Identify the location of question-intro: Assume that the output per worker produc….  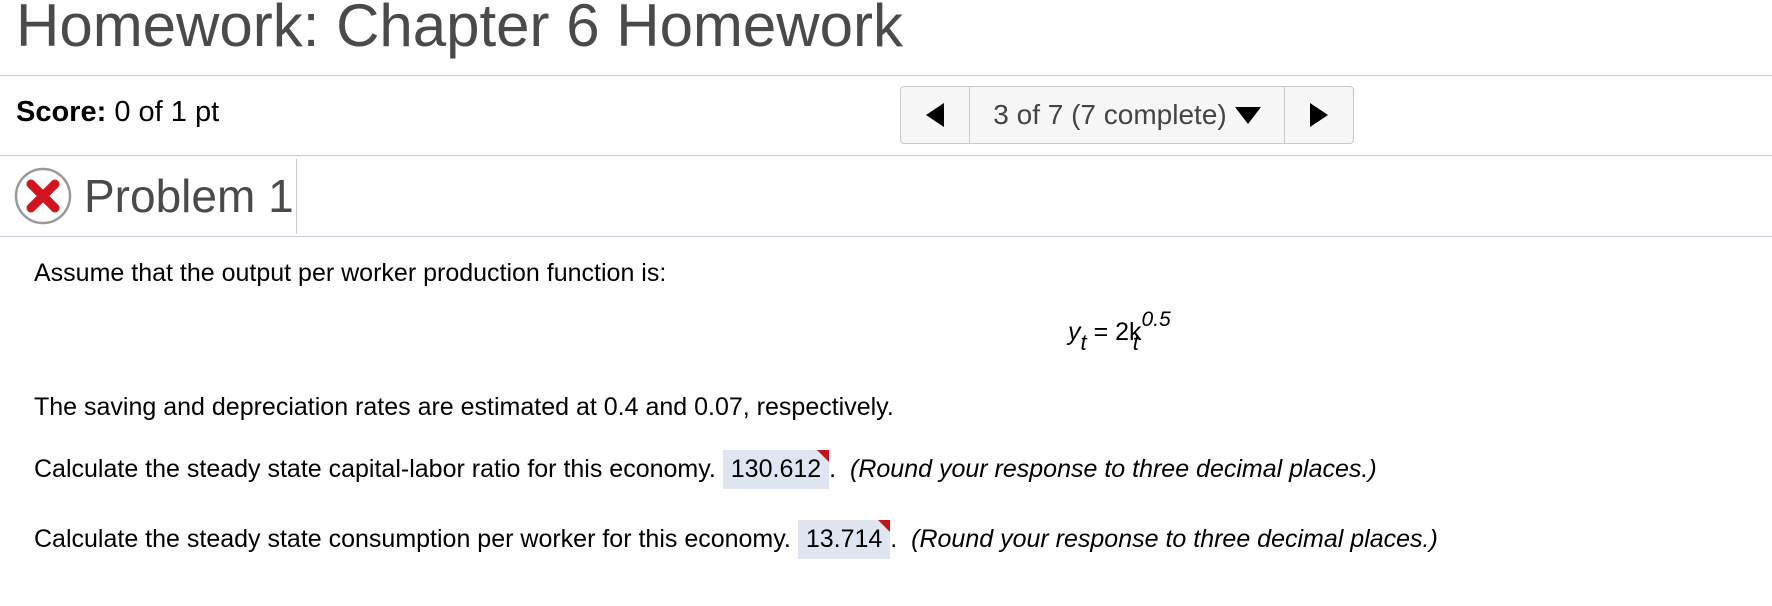
(350, 273).